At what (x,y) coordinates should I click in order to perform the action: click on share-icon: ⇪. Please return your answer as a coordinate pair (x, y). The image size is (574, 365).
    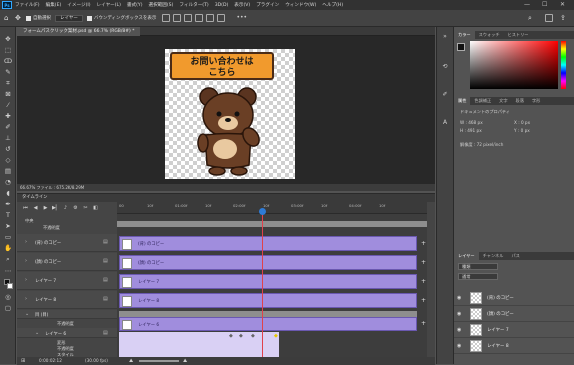
    Looking at the image, I should click on (564, 18).